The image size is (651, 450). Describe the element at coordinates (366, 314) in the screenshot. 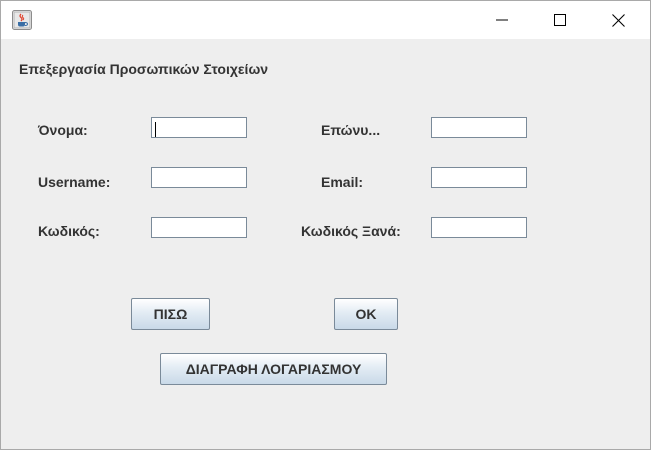

I see `ok-button: OK` at that location.